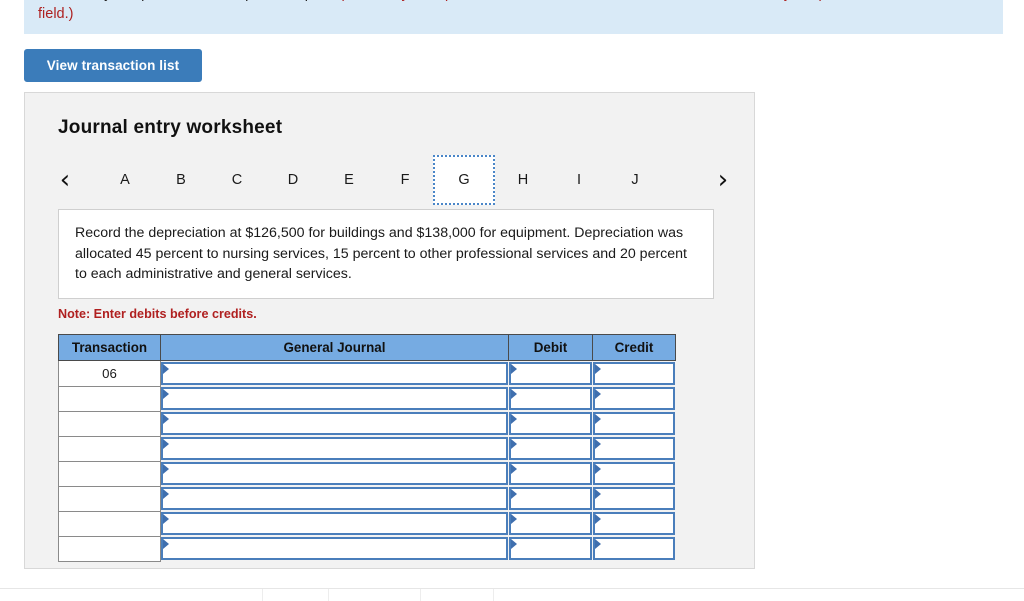  What do you see at coordinates (634, 347) in the screenshot?
I see `column-header-credit: Credit` at bounding box center [634, 347].